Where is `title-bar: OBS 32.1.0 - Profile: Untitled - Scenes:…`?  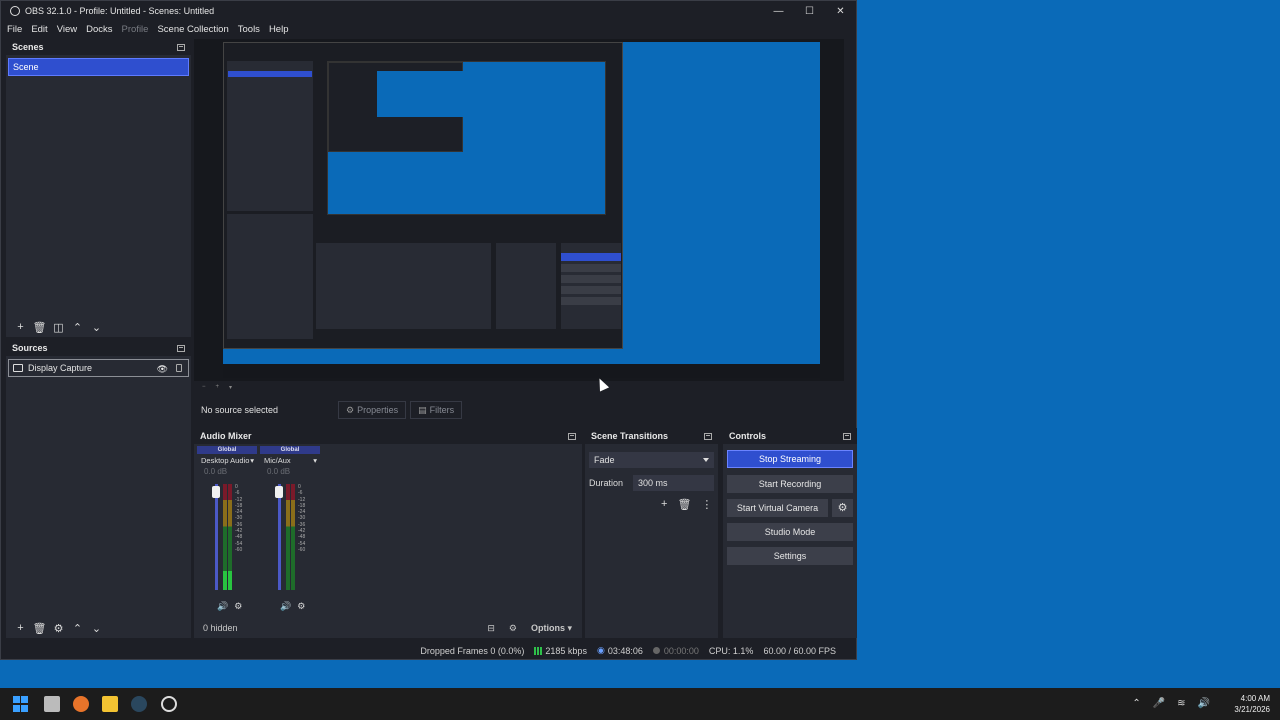 title-bar: OBS 32.1.0 - Profile: Untitled - Scenes:… is located at coordinates (428, 11).